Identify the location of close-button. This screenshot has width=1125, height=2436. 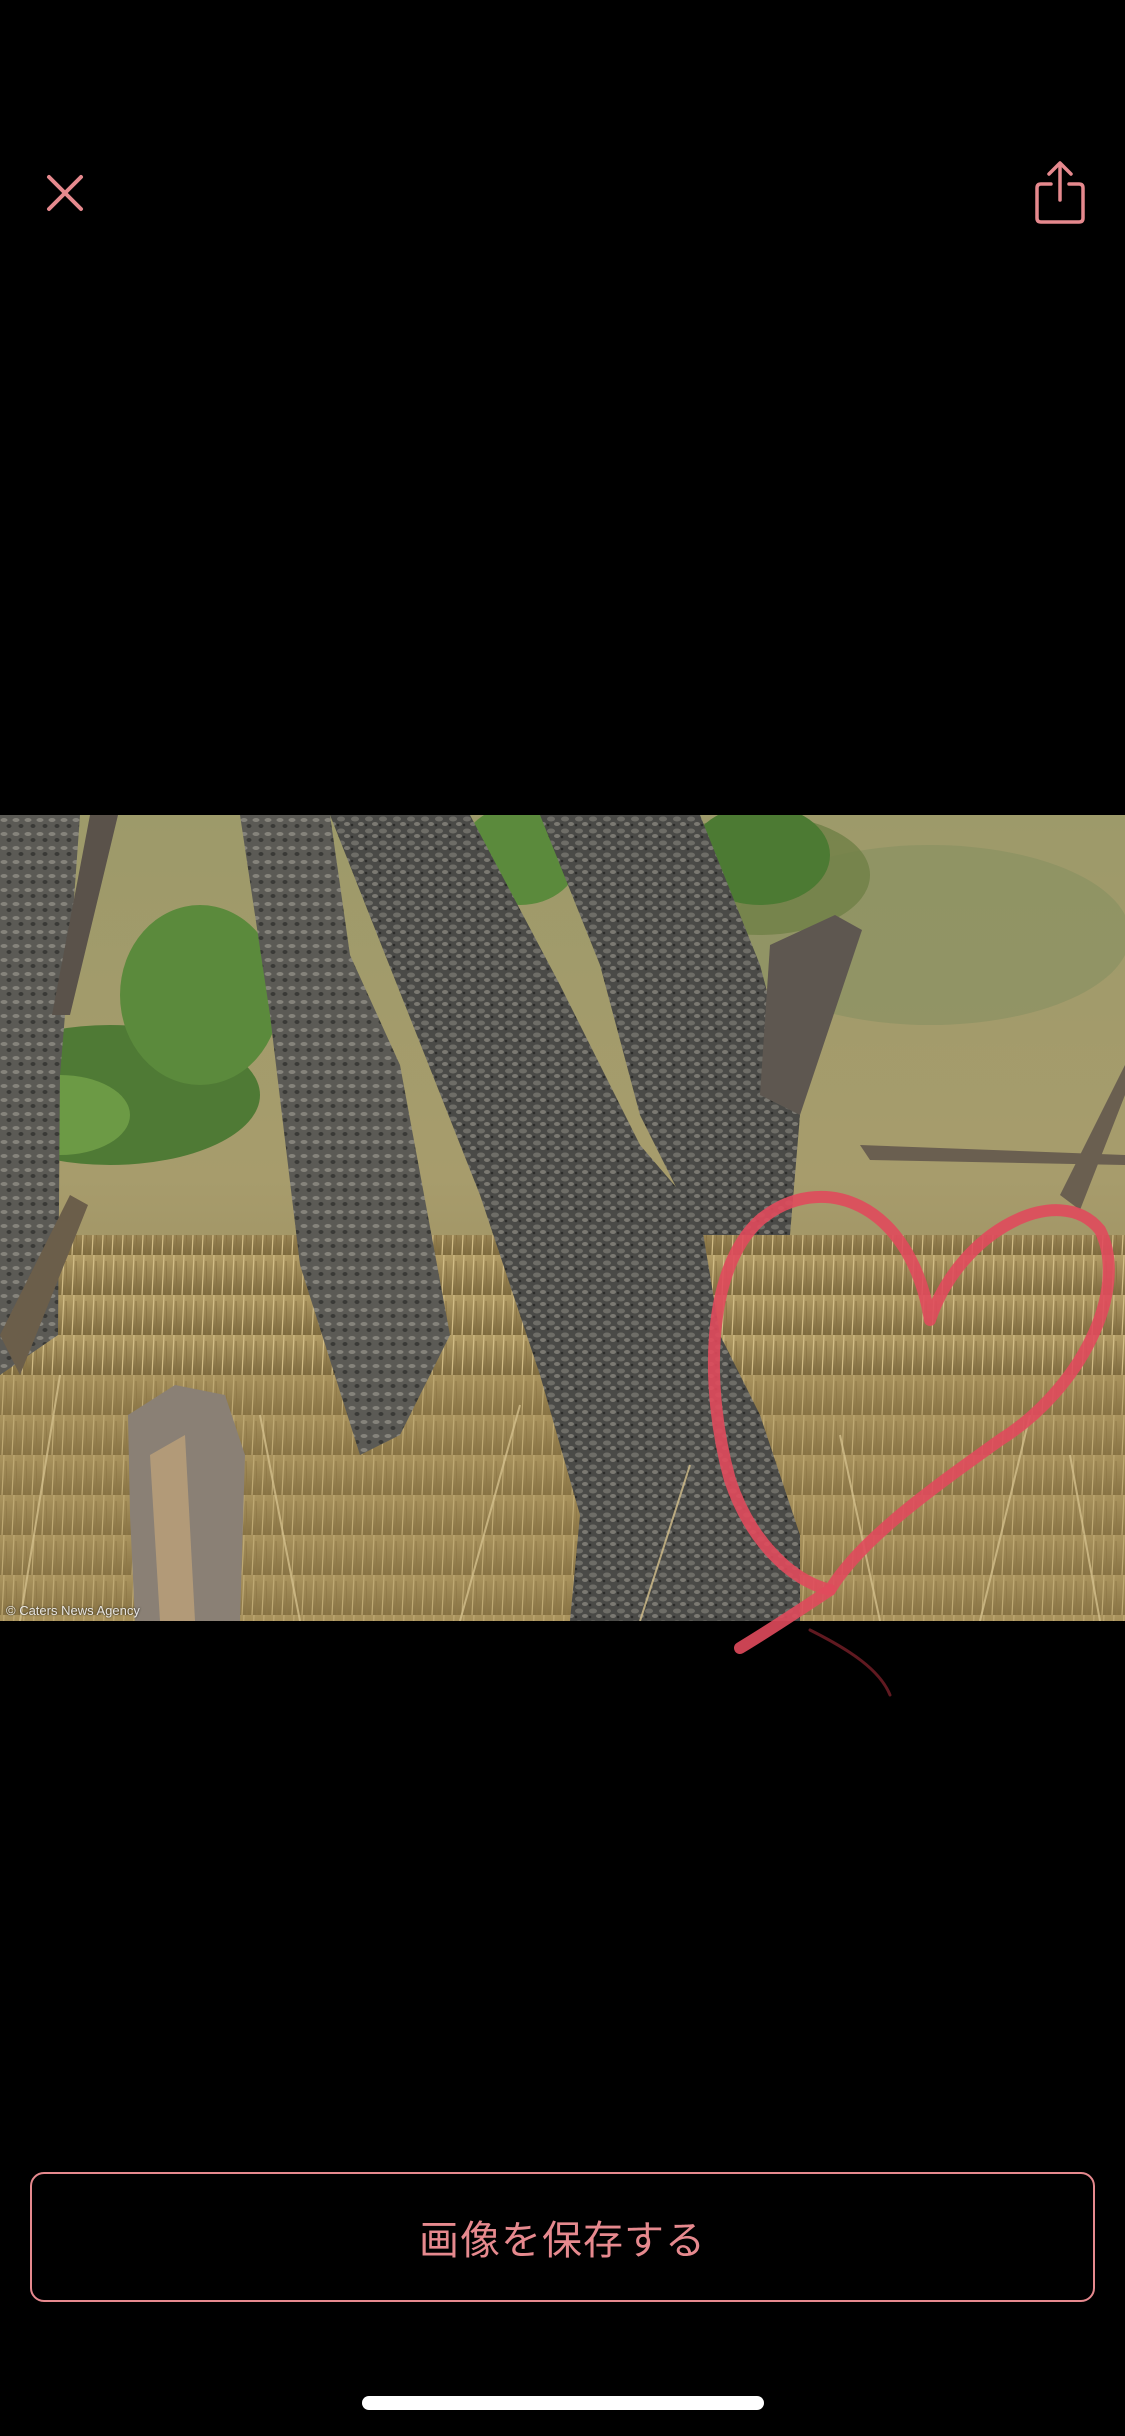
(65, 195).